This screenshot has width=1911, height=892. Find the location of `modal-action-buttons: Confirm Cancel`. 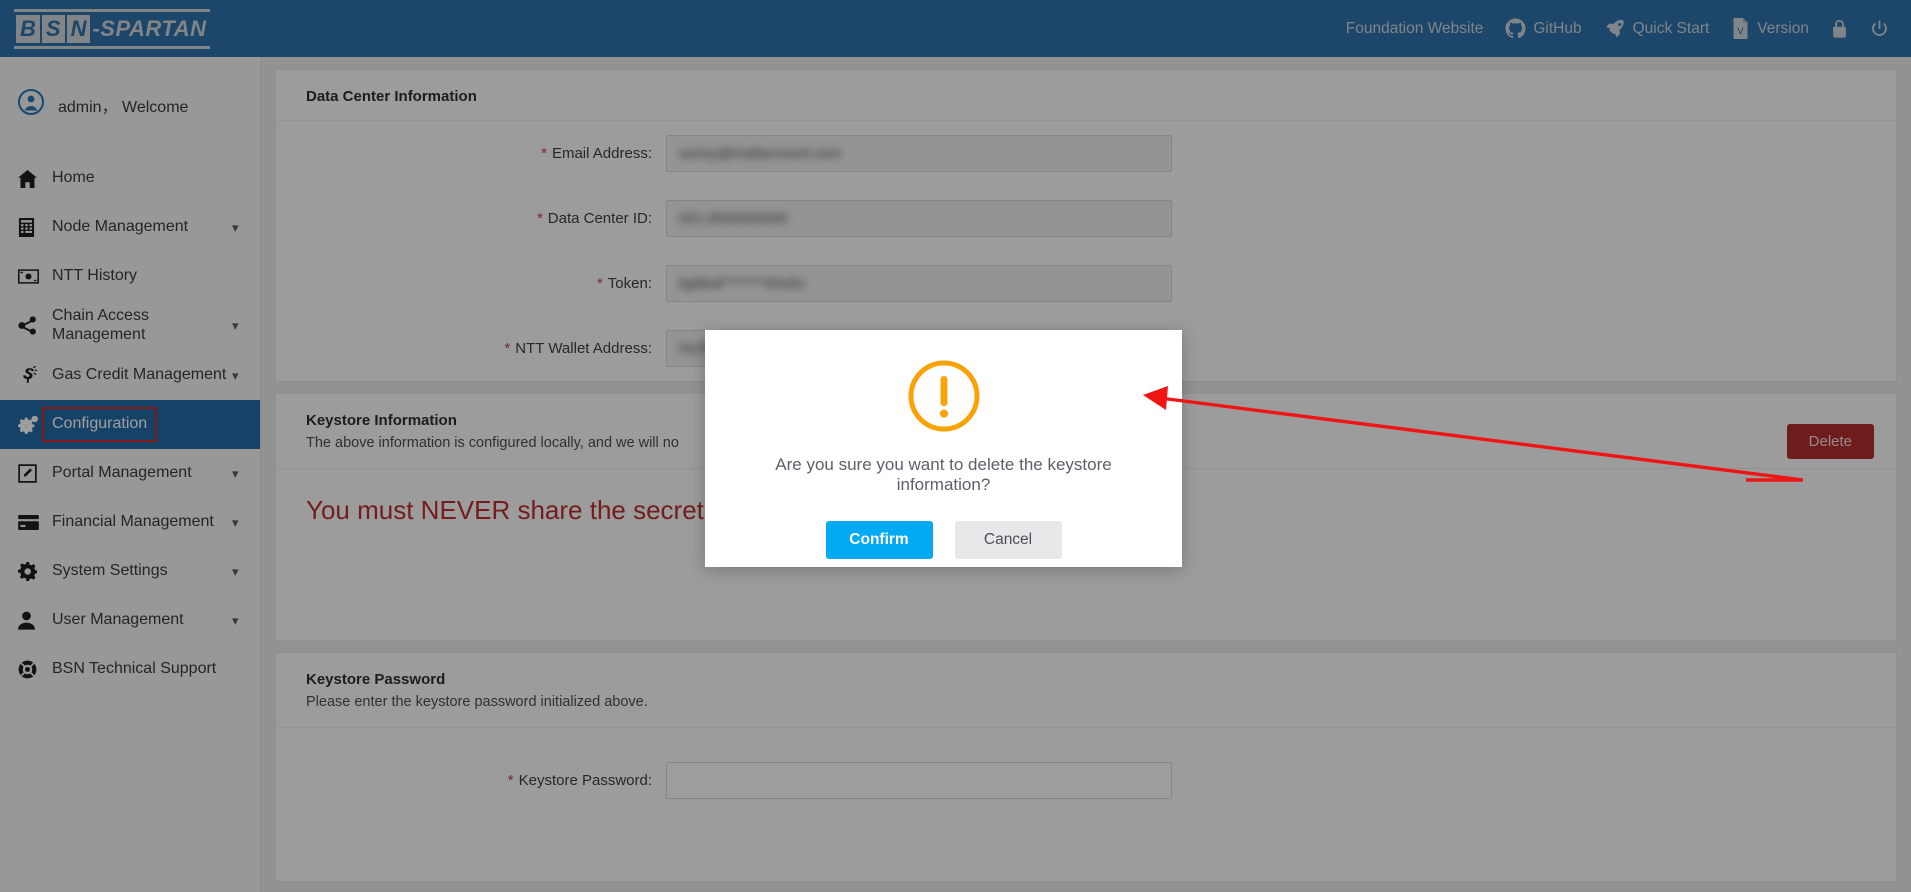

modal-action-buttons: Confirm Cancel is located at coordinates (943, 540).